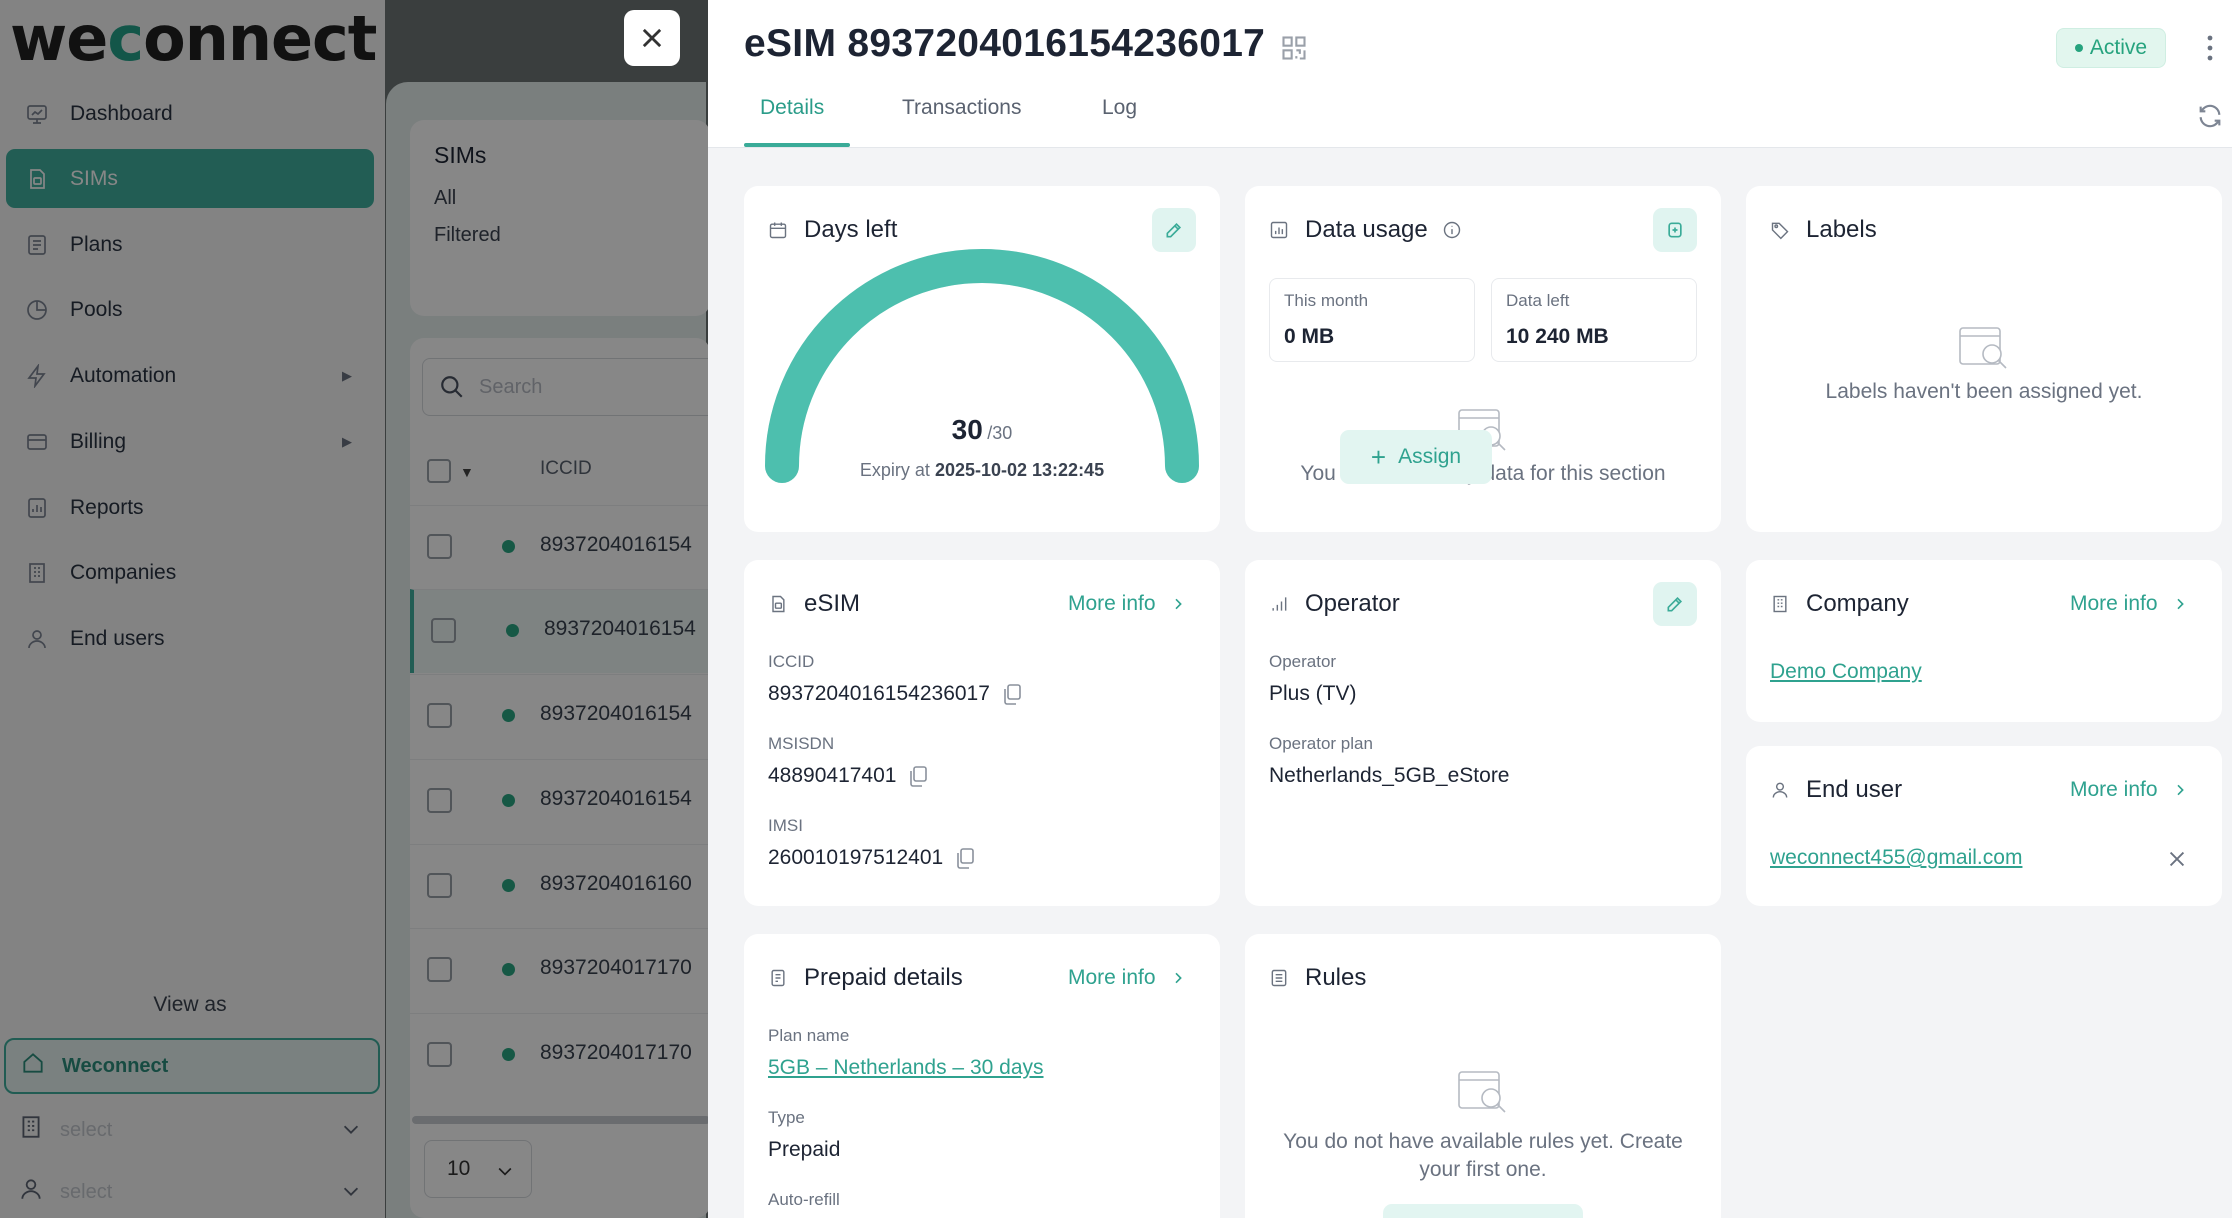 Image resolution: width=2232 pixels, height=1218 pixels. What do you see at coordinates (1294, 48) in the screenshot?
I see `qr-code-icon` at bounding box center [1294, 48].